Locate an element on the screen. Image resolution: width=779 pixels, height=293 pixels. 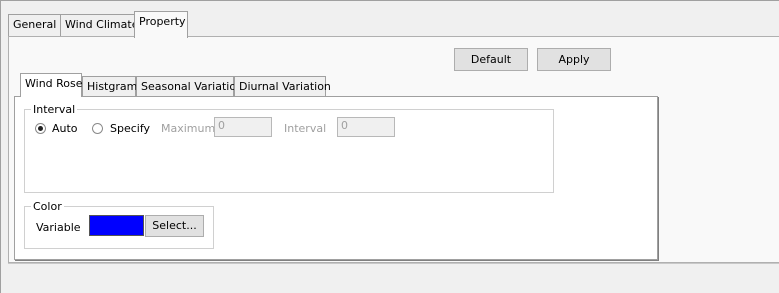
maximum-field: 0 is located at coordinates (243, 127).